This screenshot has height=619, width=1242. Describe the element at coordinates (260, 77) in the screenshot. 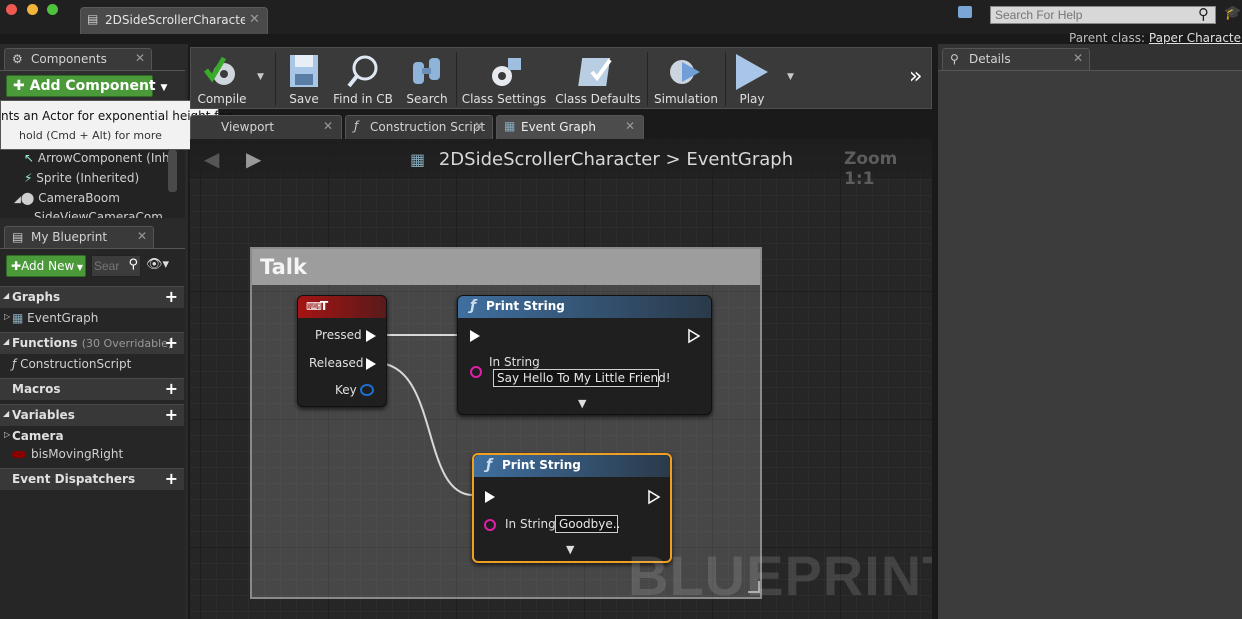

I see `compile-options-arrow-icon: ▼` at that location.